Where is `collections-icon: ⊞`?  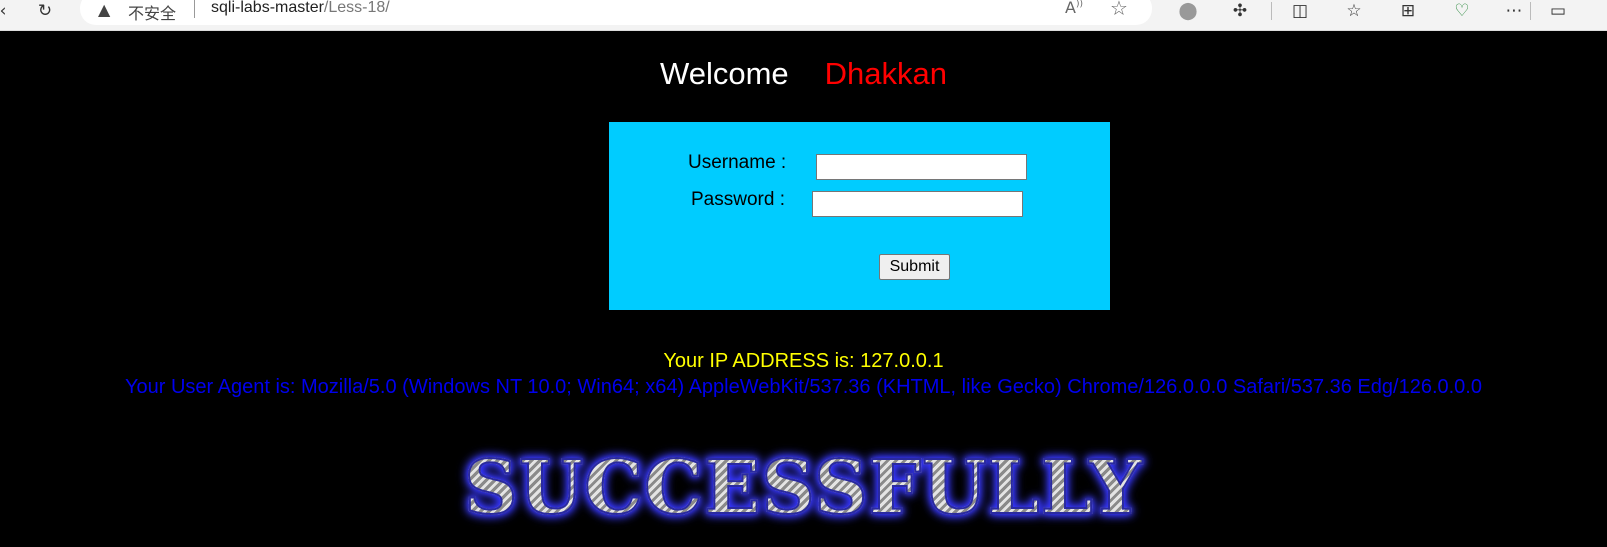
collections-icon: ⊞ is located at coordinates (1408, 11).